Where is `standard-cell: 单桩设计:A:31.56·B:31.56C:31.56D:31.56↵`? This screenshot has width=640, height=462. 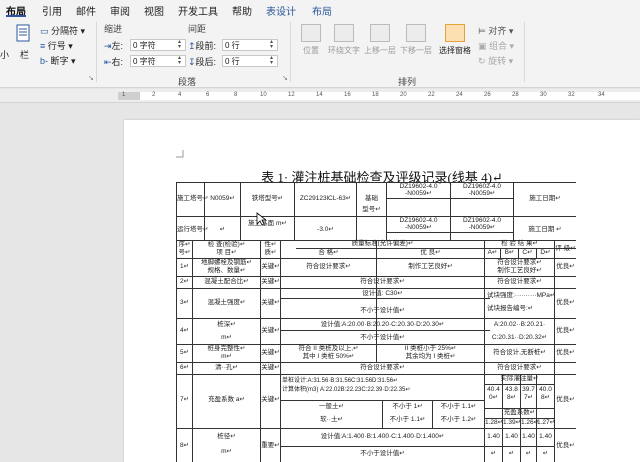 standard-cell: 单桩设计:A:31.56·B:31.56C:31.56D:31.56↵ is located at coordinates (382, 381).